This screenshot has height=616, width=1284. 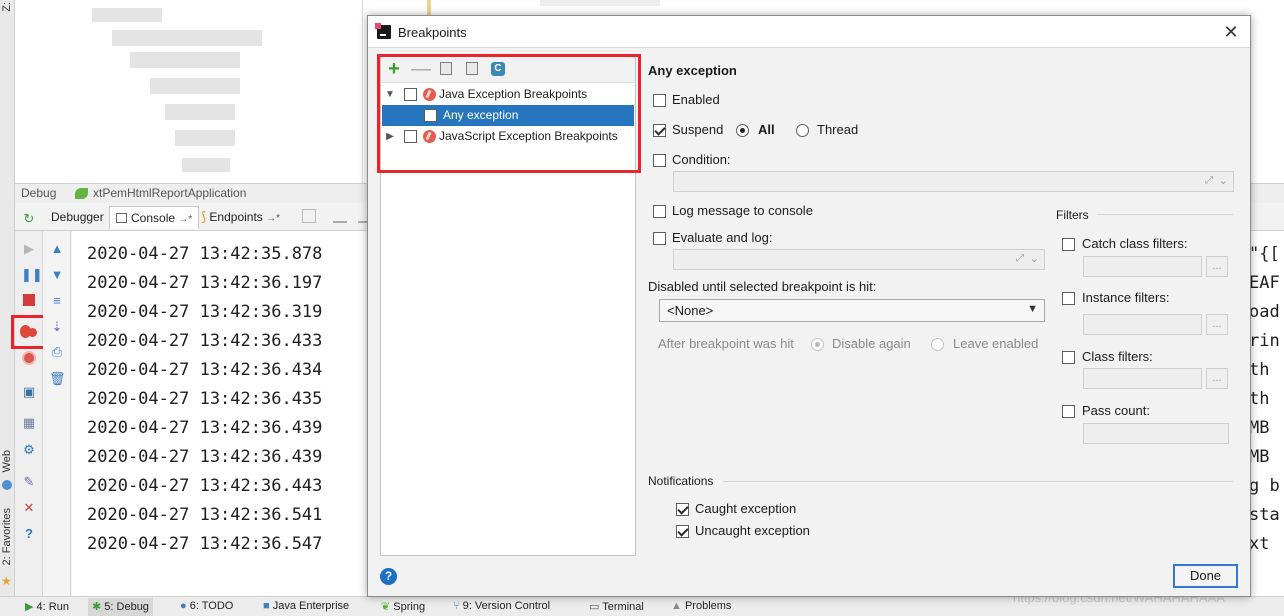 I want to click on suspend-checkbox, so click(x=659, y=130).